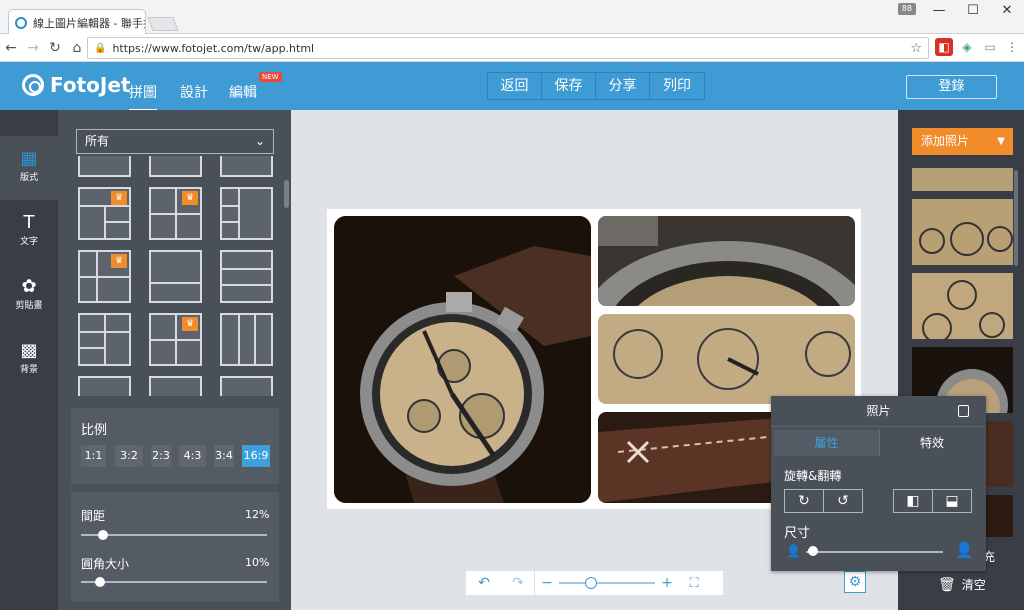  What do you see at coordinates (939, 11) in the screenshot?
I see `minimize-icon: —` at bounding box center [939, 11].